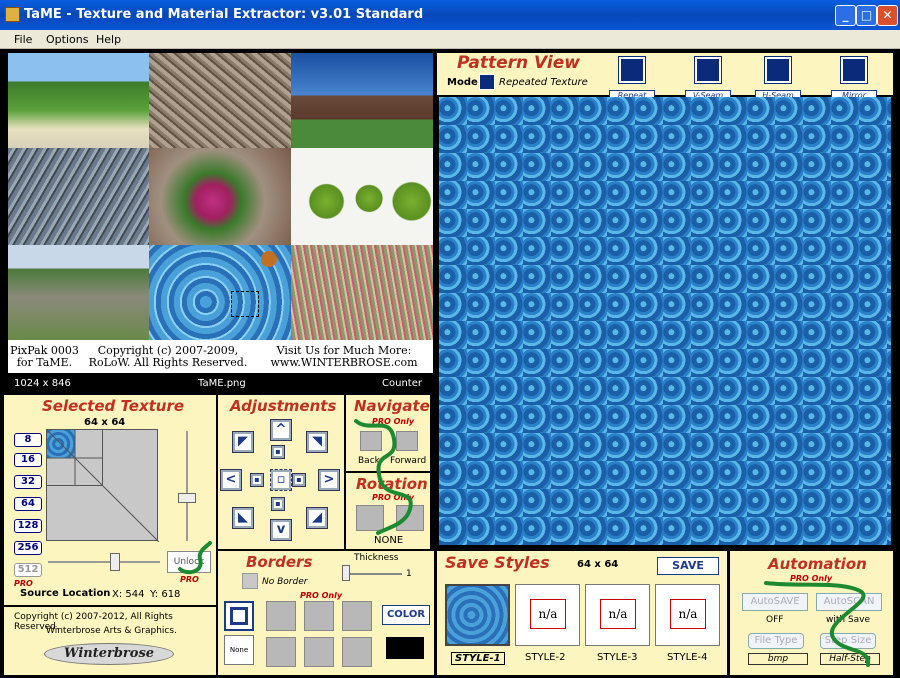 This screenshot has height=678, width=900. What do you see at coordinates (849, 602) in the screenshot?
I see `autoscan-button: AutoSCAN` at bounding box center [849, 602].